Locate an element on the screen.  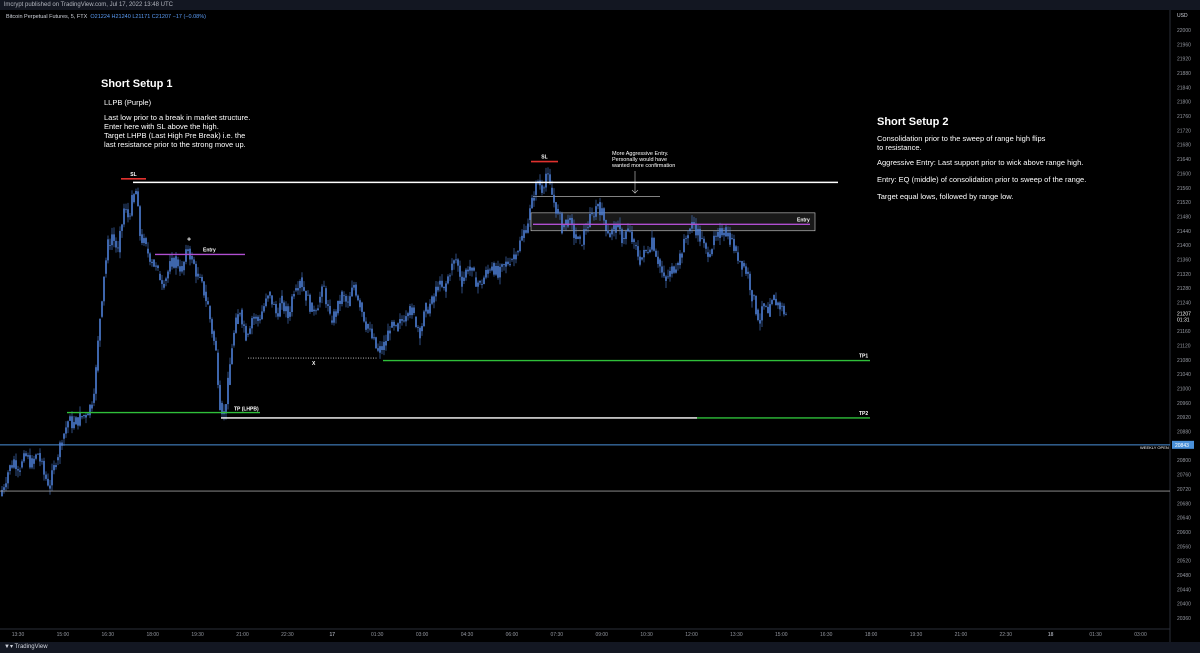
brand-name: TradingView is located at coordinates (31, 647).